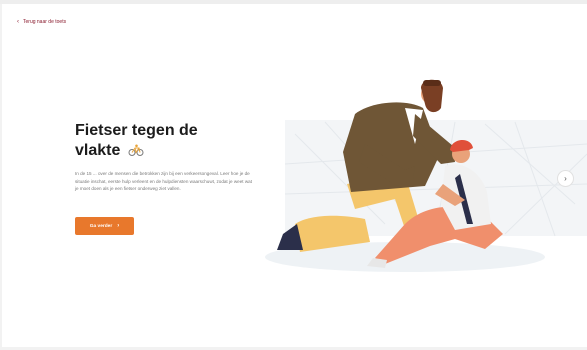 Image resolution: width=587 pixels, height=350 pixels. Describe the element at coordinates (136, 150) in the screenshot. I see `cyclist-icon` at that location.